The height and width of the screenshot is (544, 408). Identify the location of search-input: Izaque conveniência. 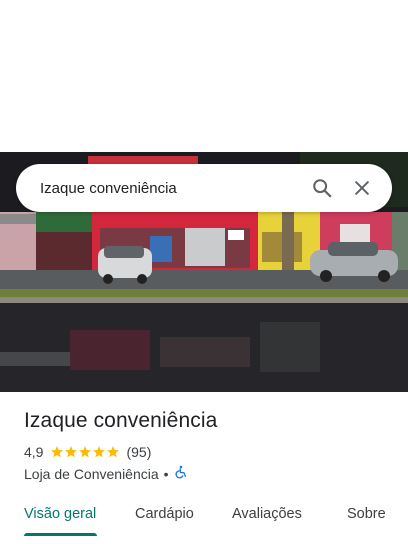
(171, 188).